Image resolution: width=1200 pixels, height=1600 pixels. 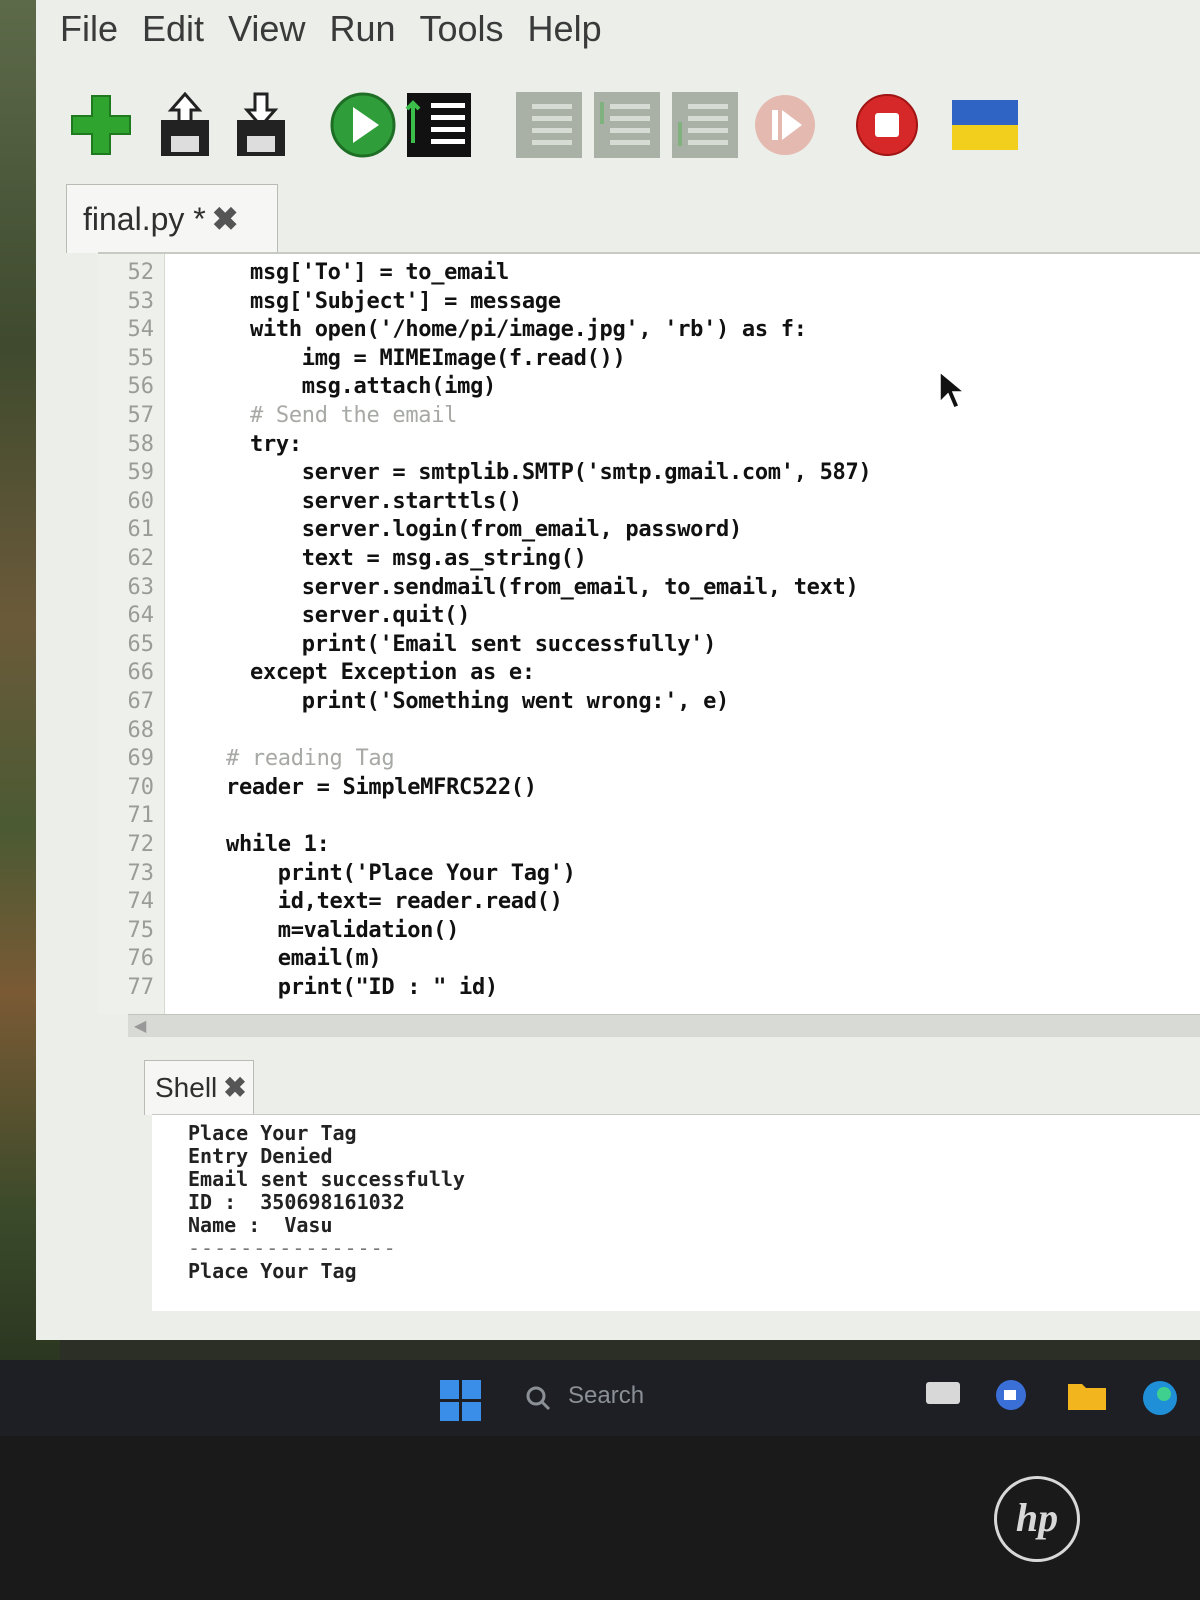 I want to click on line-number: 62, so click(x=141, y=558).